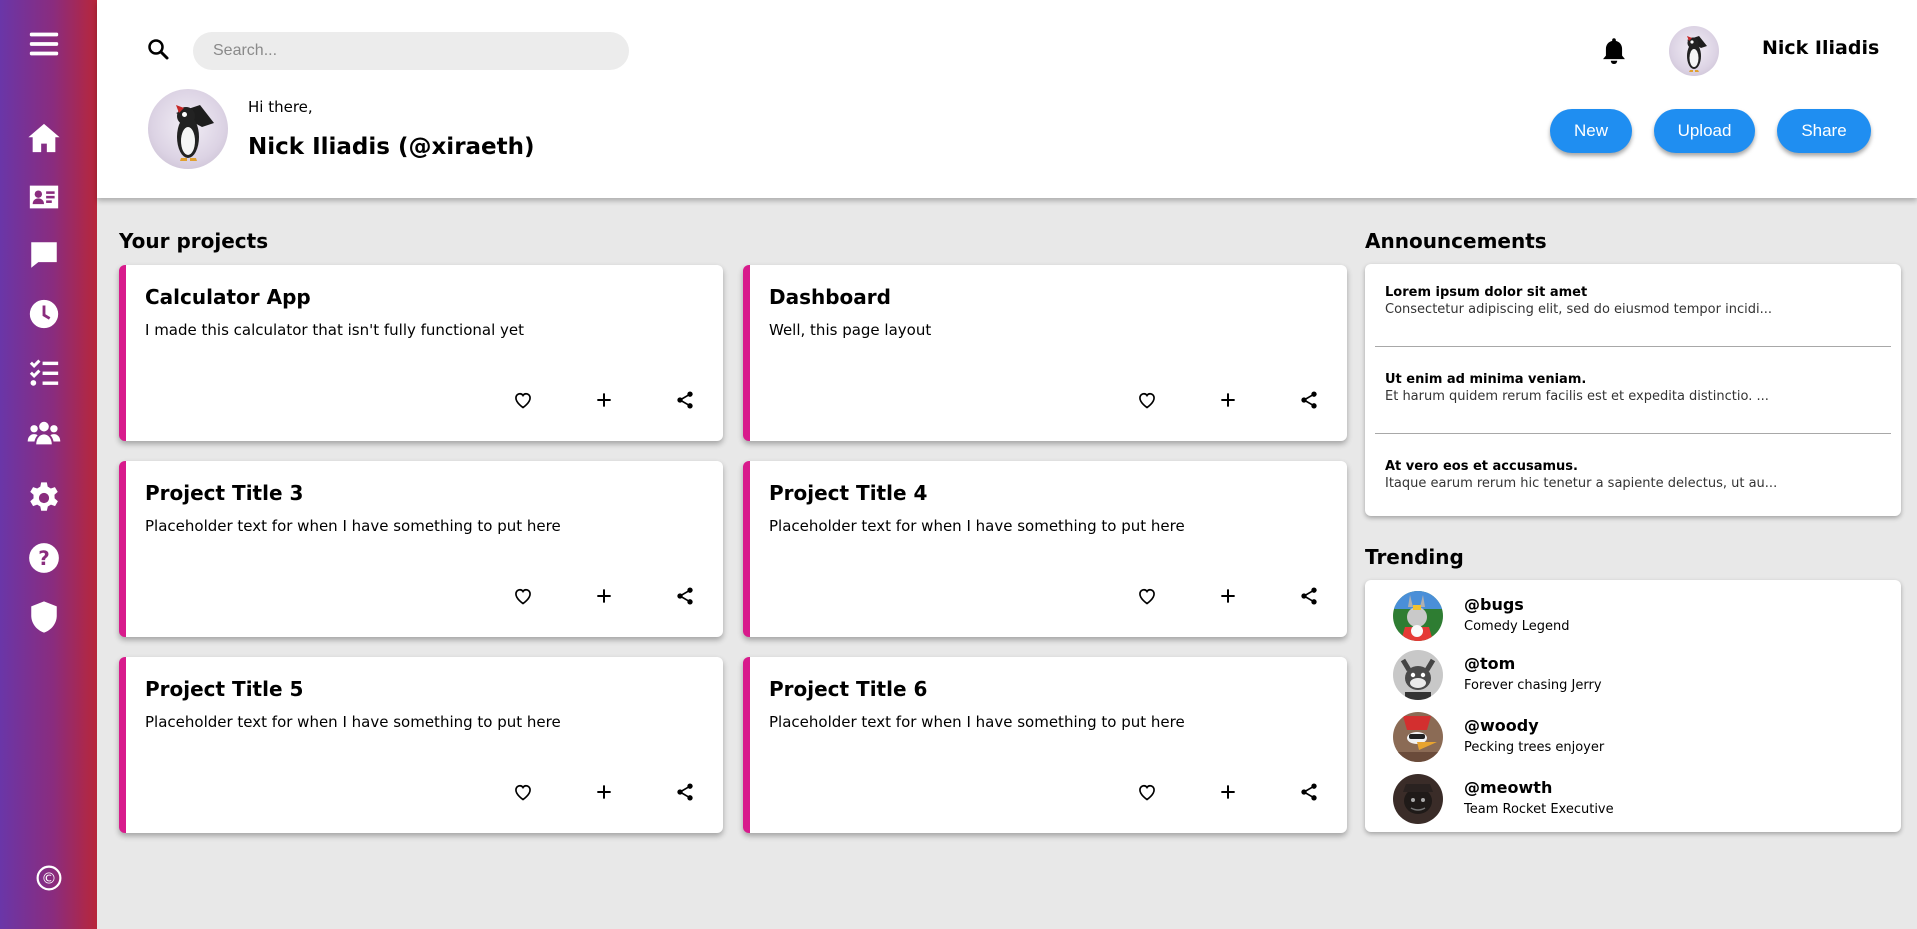  What do you see at coordinates (44, 617) in the screenshot?
I see `shield-icon` at bounding box center [44, 617].